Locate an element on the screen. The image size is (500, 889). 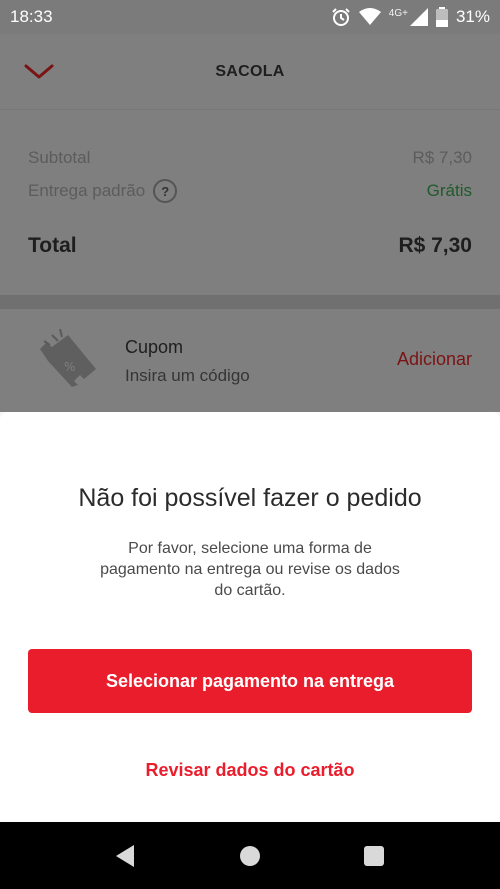
delivery-row: Entrega padrão ? Grátis is located at coordinates (250, 191).